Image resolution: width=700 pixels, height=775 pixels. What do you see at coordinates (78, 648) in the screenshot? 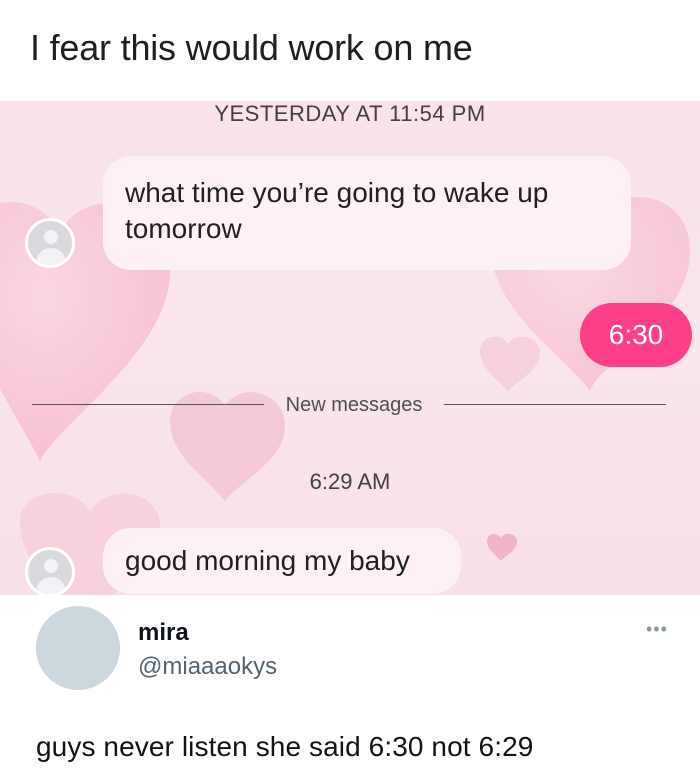
I see `tweet-avatar` at bounding box center [78, 648].